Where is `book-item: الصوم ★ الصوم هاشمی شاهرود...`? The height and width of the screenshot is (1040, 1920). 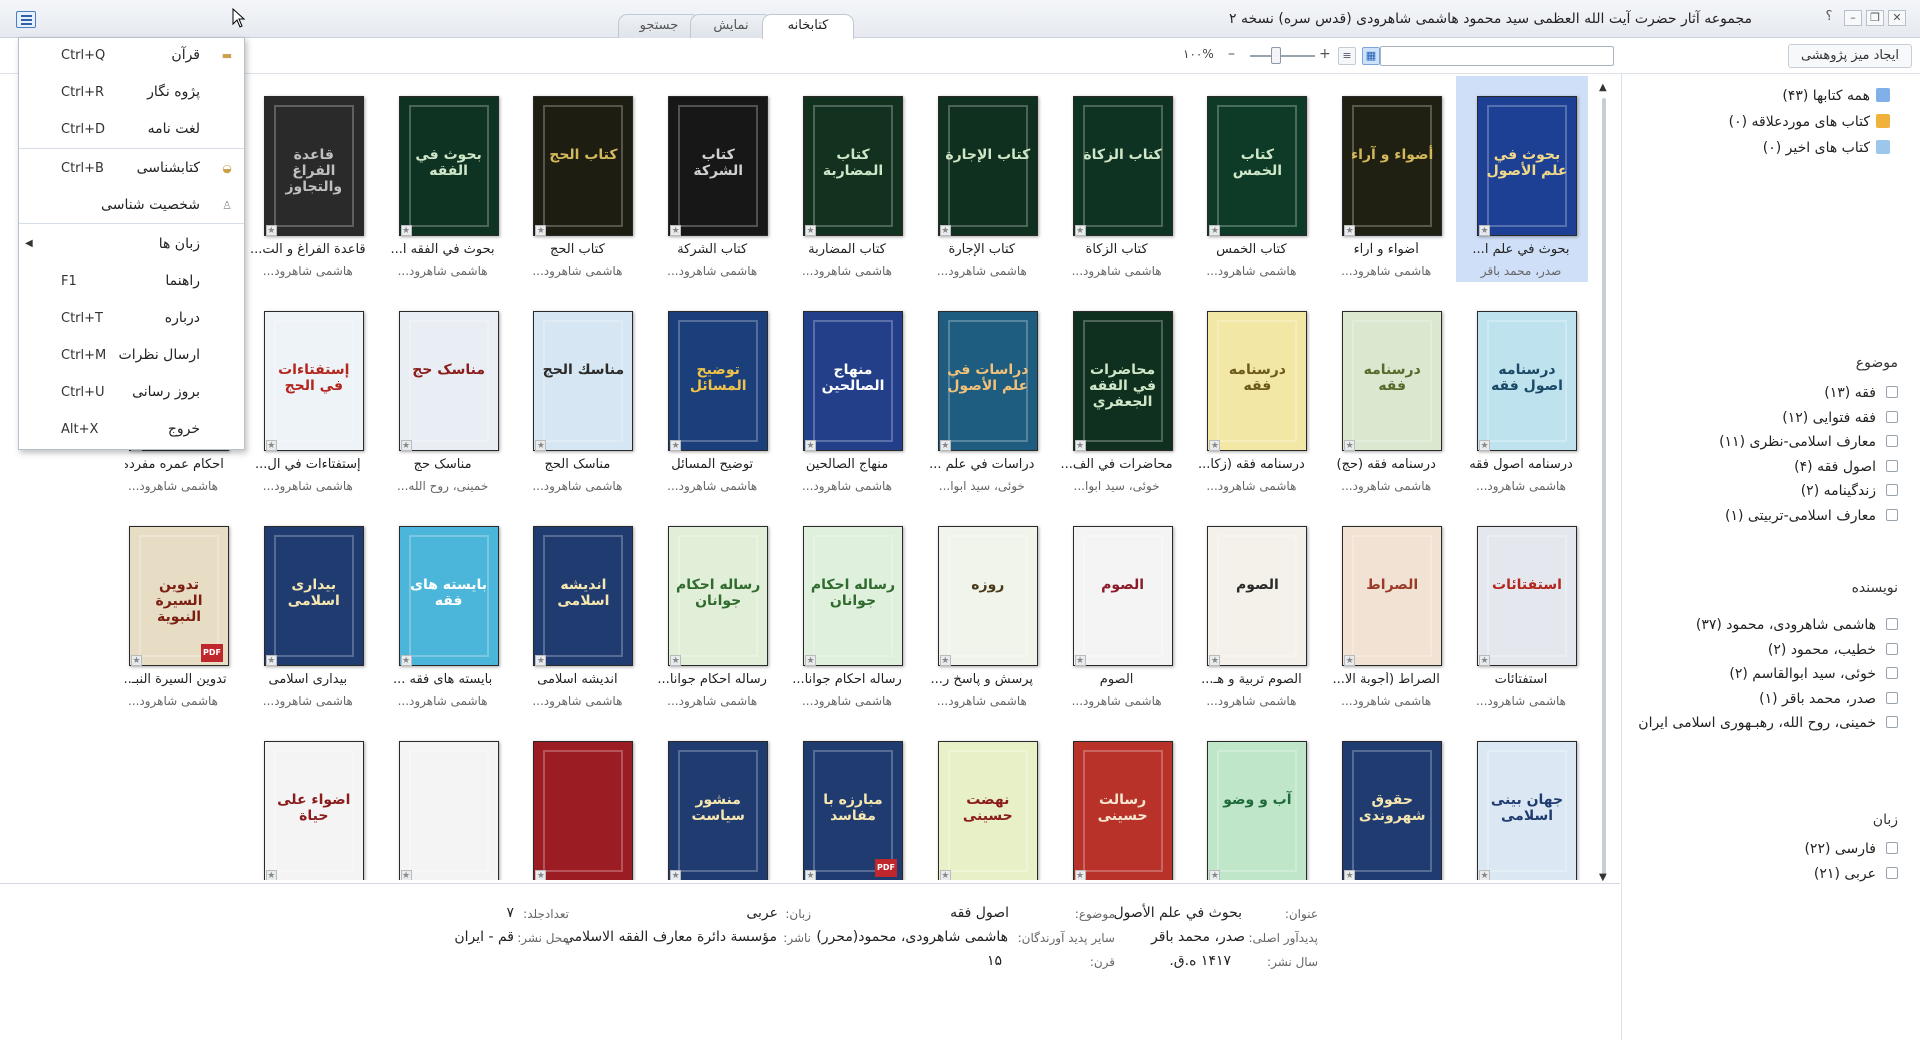 book-item: الصوم ★ الصوم هاشمی شاهرود... is located at coordinates (1118, 608).